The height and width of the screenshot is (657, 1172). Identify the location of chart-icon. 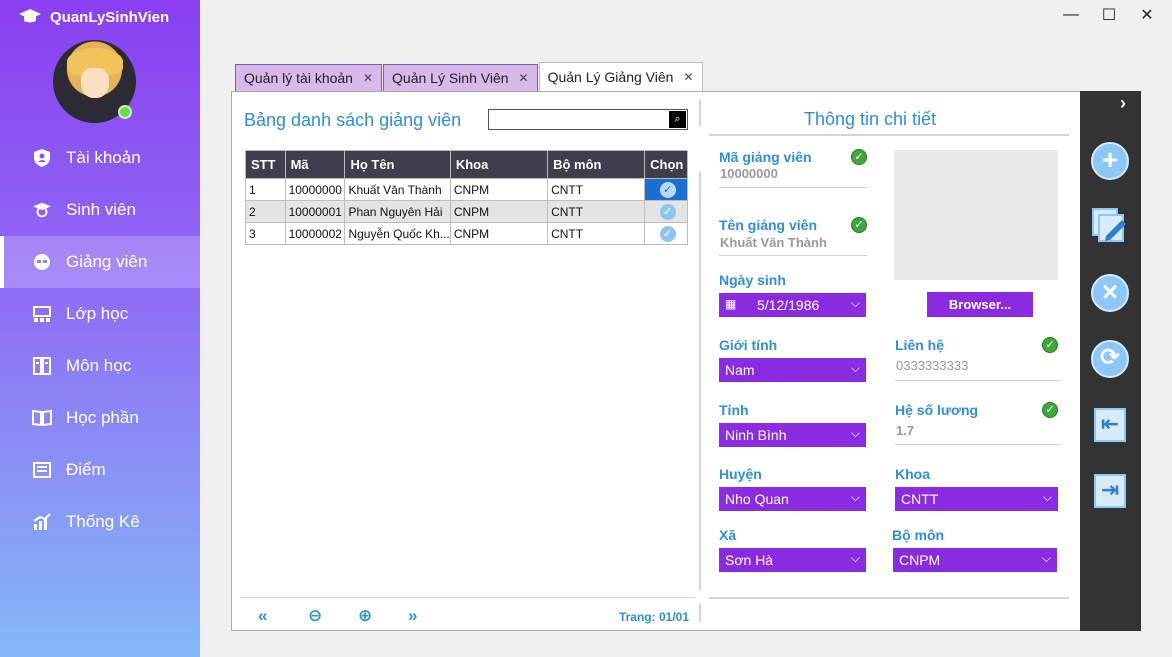
(42, 522).